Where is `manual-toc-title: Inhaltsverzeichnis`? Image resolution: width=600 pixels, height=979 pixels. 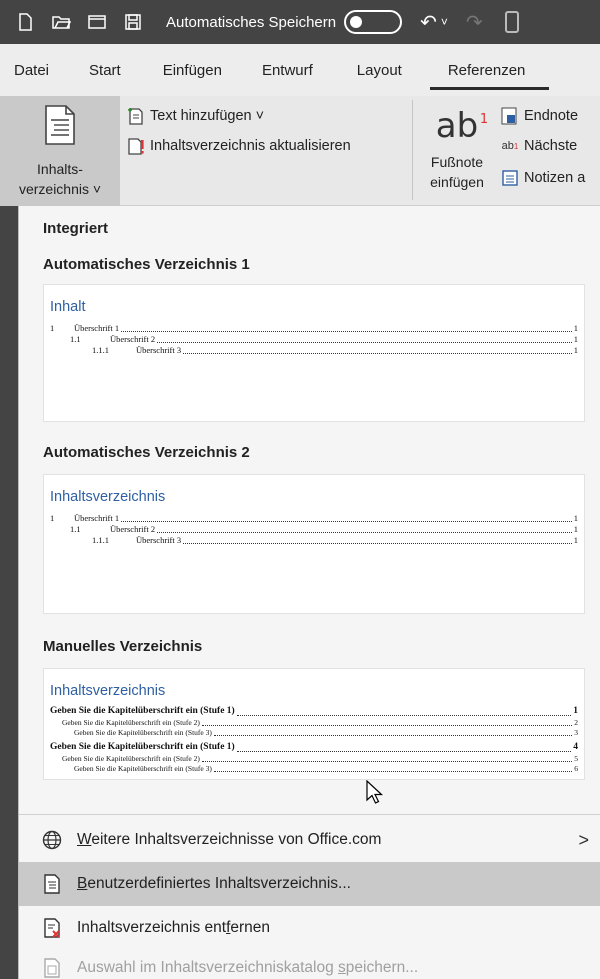 manual-toc-title: Inhaltsverzeichnis is located at coordinates (108, 691).